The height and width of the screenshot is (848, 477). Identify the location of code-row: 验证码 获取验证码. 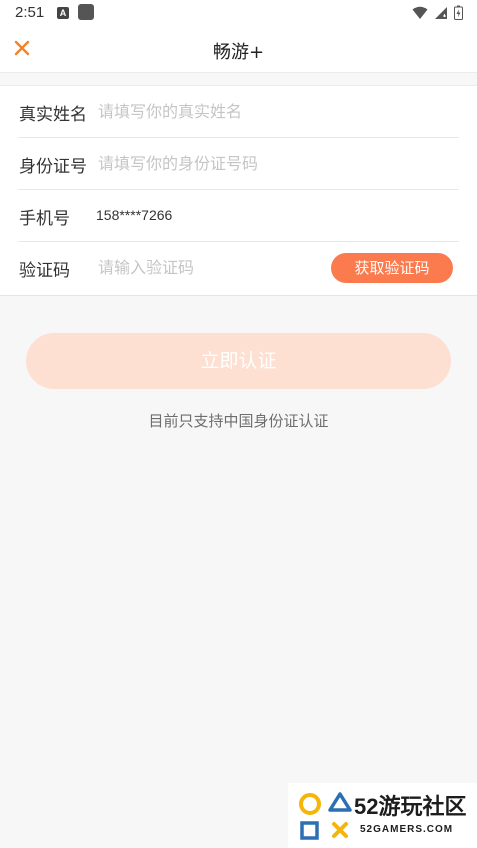
(238, 268).